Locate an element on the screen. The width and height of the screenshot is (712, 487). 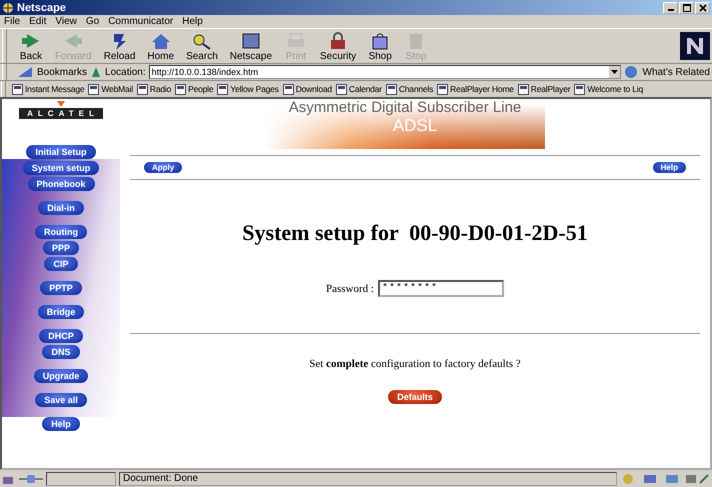
minimize-icon is located at coordinates (671, 10).